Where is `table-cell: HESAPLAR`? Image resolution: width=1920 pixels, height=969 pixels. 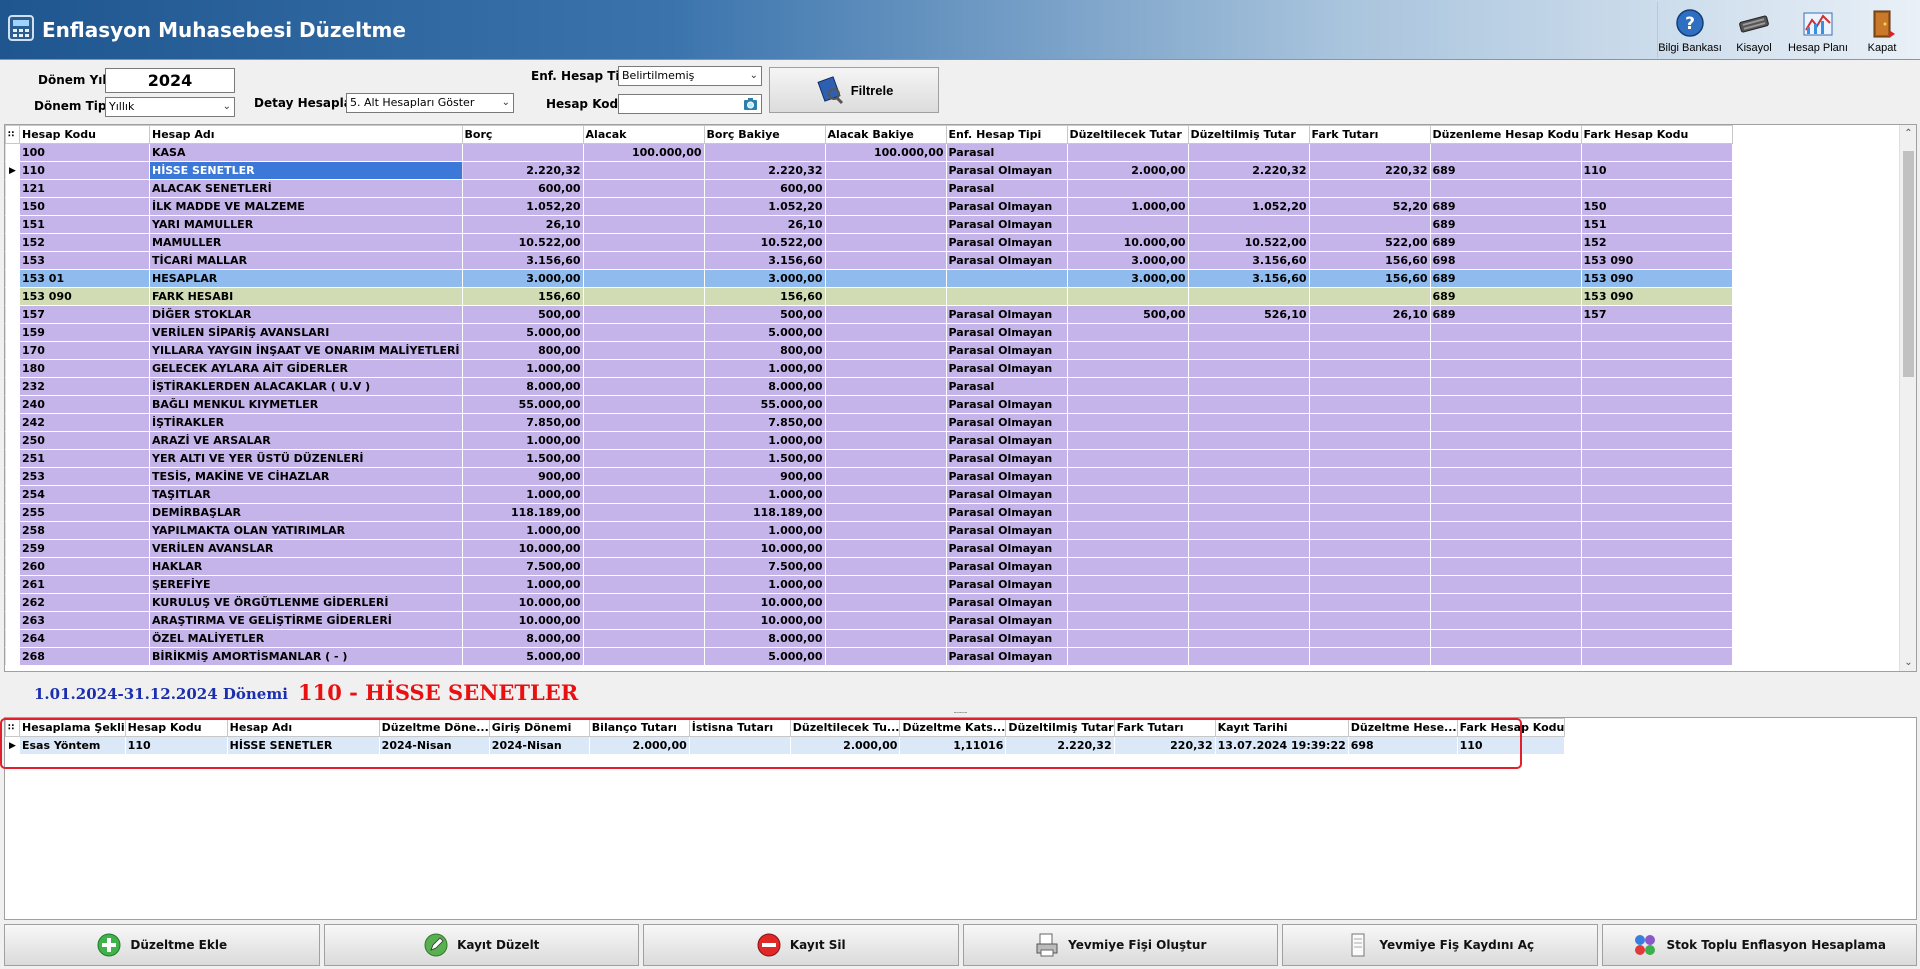
table-cell: HESAPLAR is located at coordinates (306, 278).